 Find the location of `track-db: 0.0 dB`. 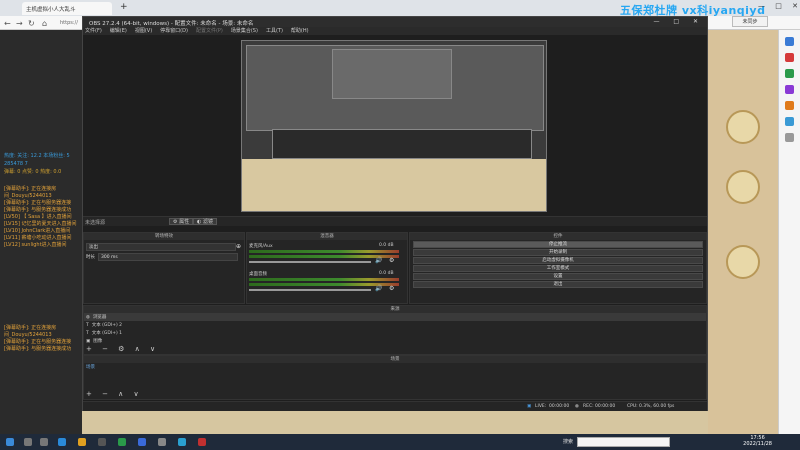

track-db: 0.0 dB is located at coordinates (386, 245).